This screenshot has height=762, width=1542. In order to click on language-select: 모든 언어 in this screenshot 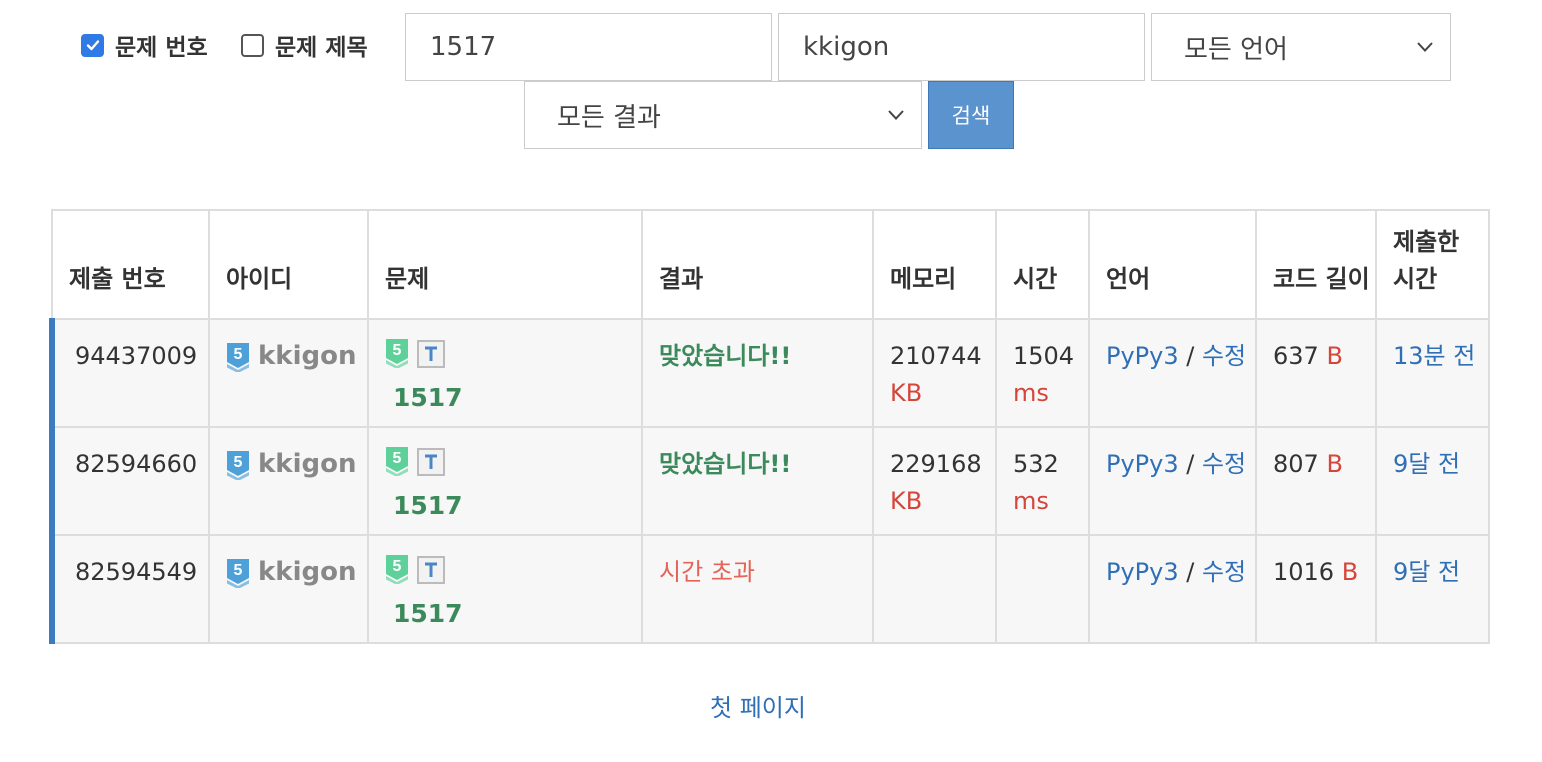, I will do `click(1301, 47)`.